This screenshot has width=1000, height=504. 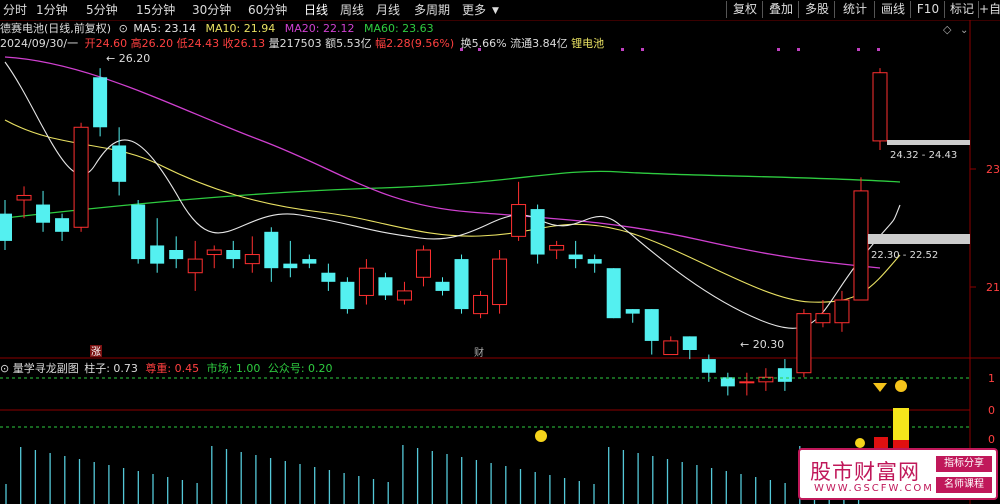 I want to click on button-duogu: 多股, so click(x=816, y=9).